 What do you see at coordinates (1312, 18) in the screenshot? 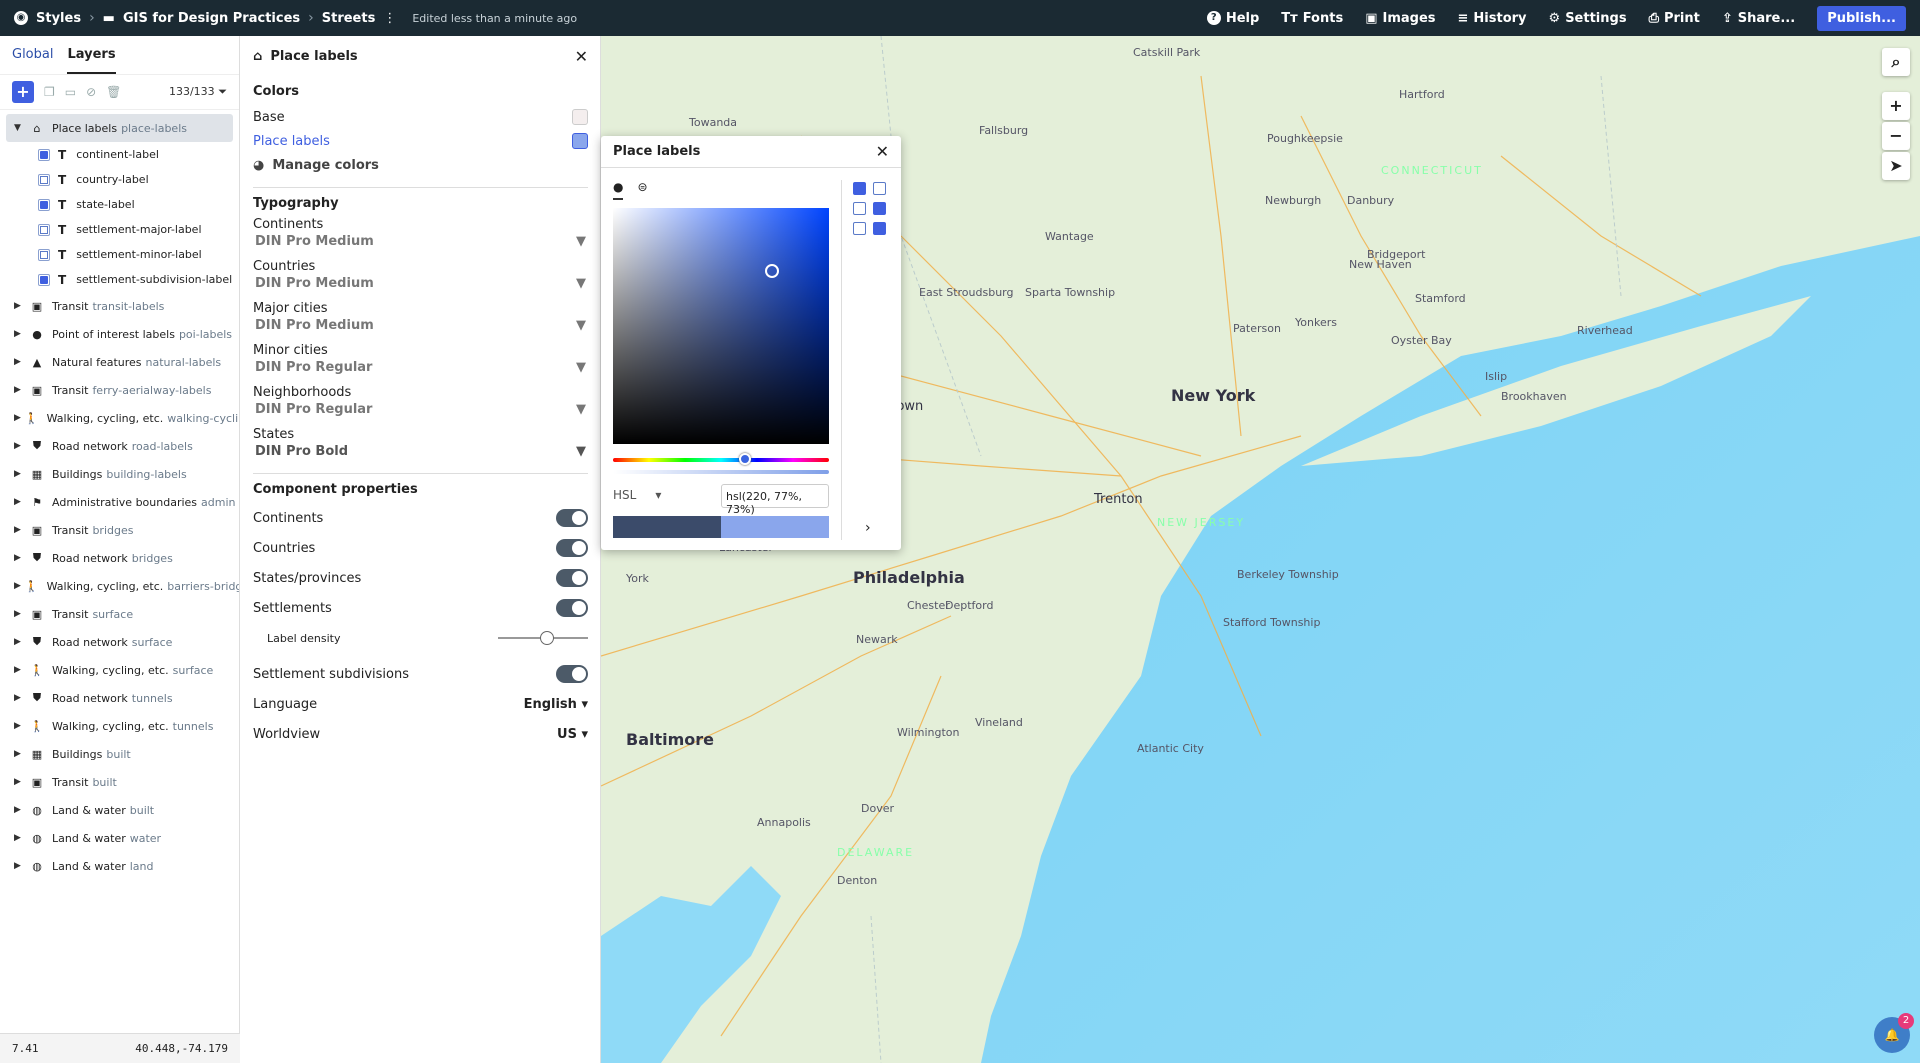
I see `fonts-button: Tт Fonts` at bounding box center [1312, 18].